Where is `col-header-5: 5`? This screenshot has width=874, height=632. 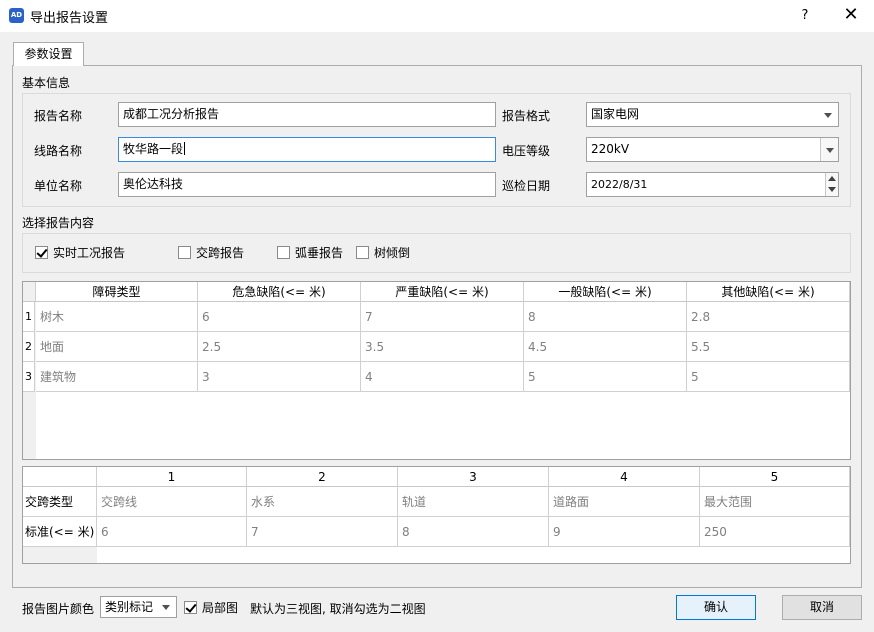
col-header-5: 5 is located at coordinates (775, 477).